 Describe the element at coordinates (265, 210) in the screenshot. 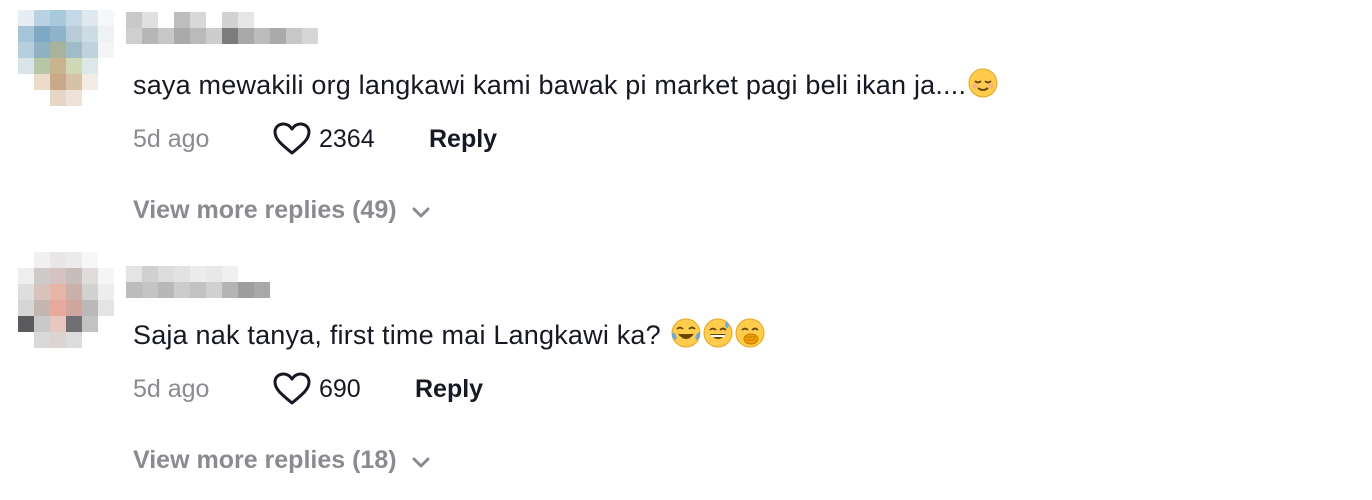

I see `view-more-replies-label: View more replies (49)` at that location.